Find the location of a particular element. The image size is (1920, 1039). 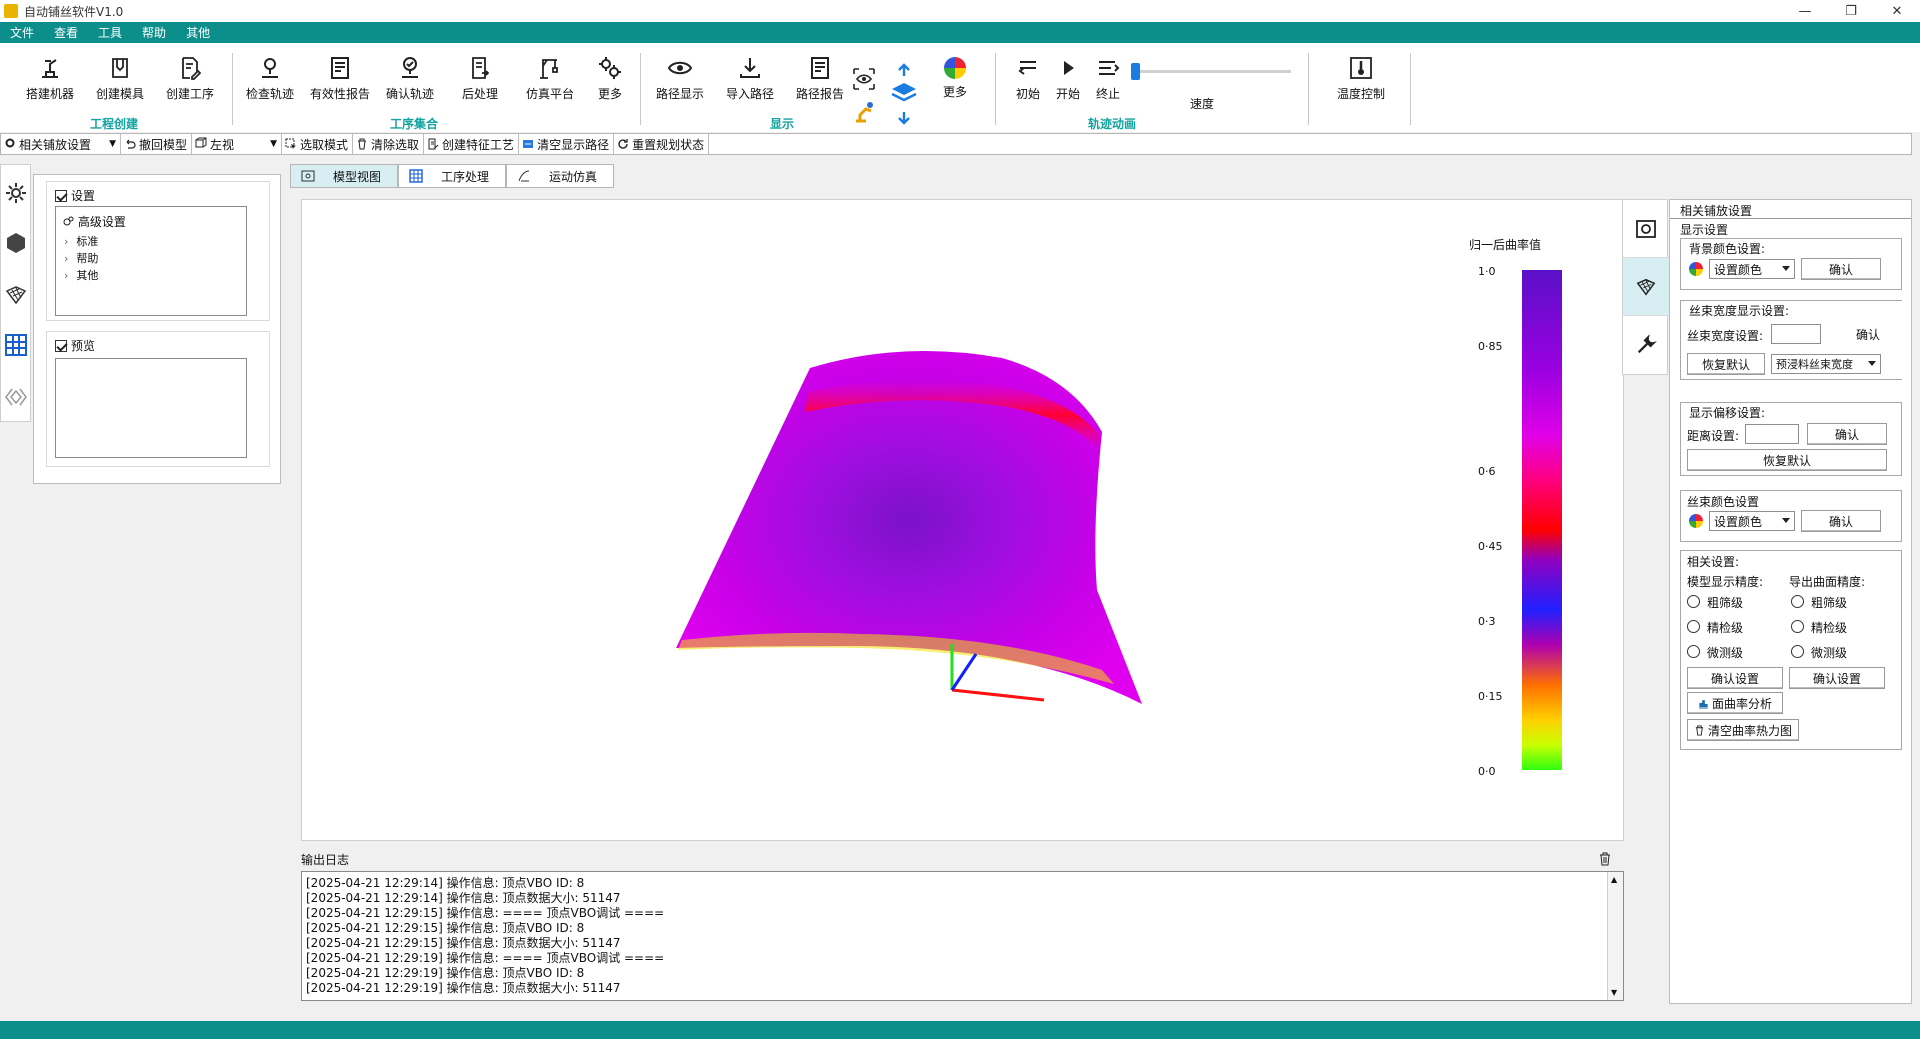

import-path-button: 导入路径 is located at coordinates (750, 85).